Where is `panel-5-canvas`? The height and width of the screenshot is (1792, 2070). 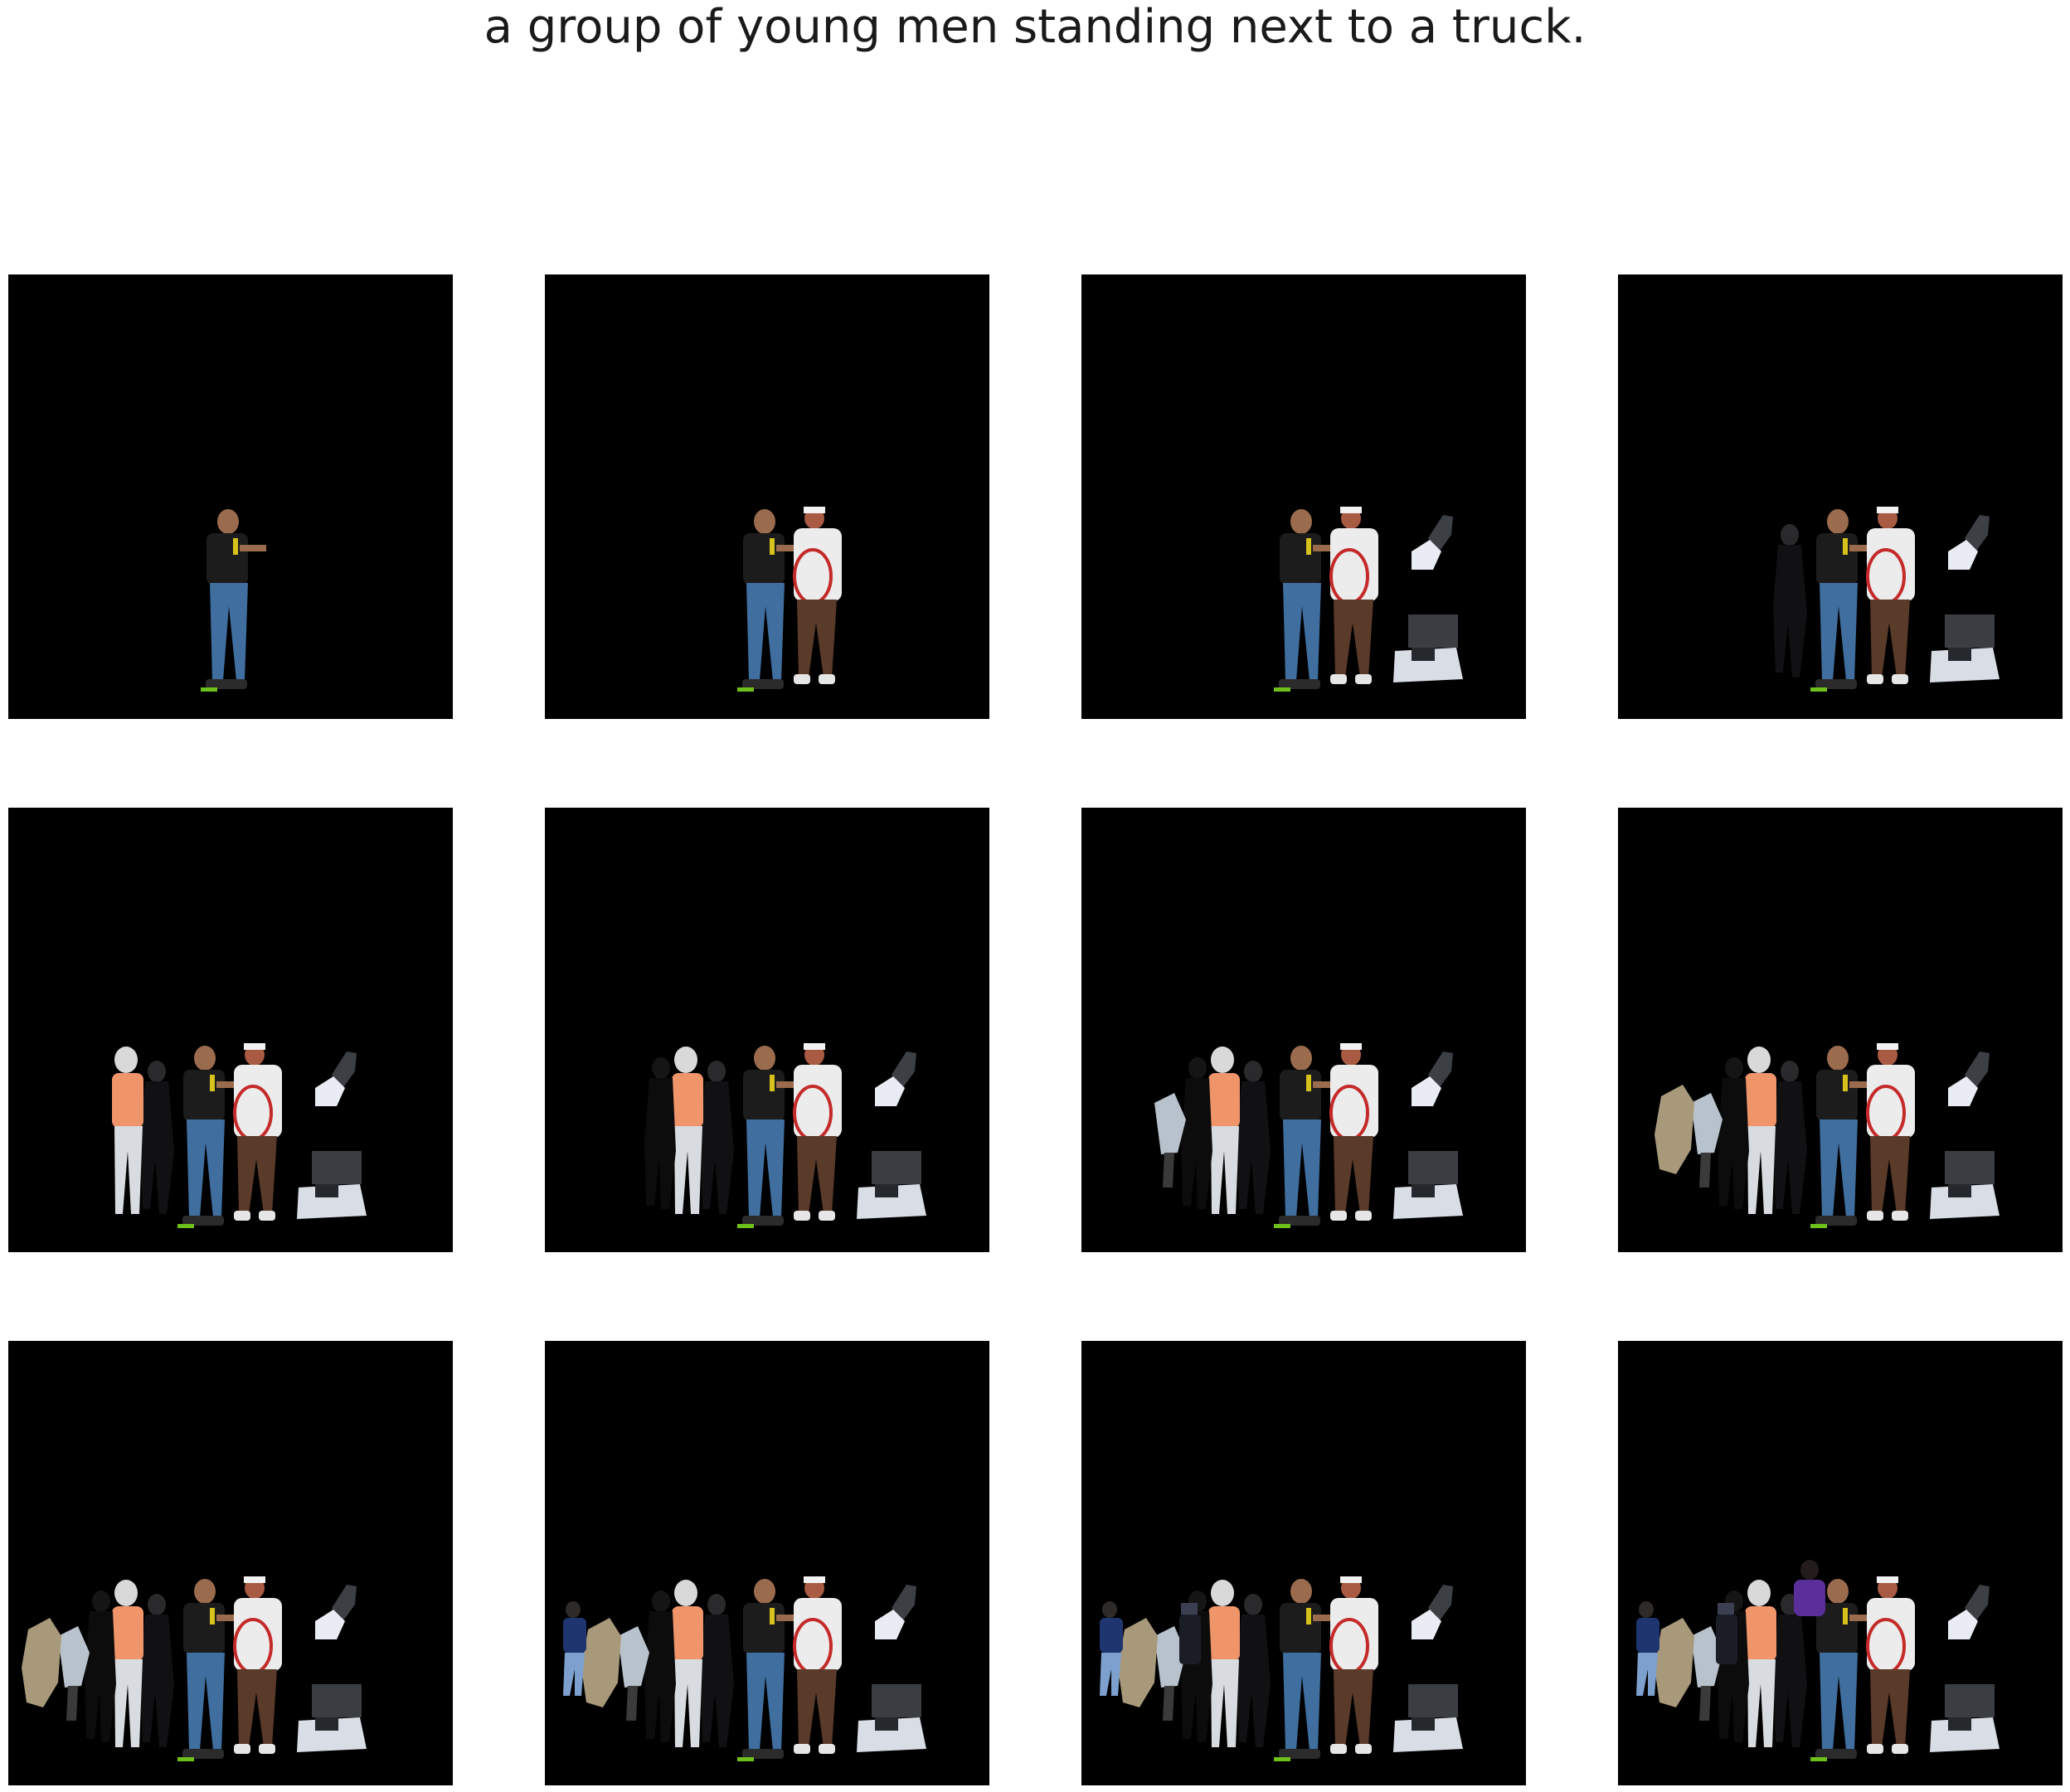 panel-5-canvas is located at coordinates (240, 1135).